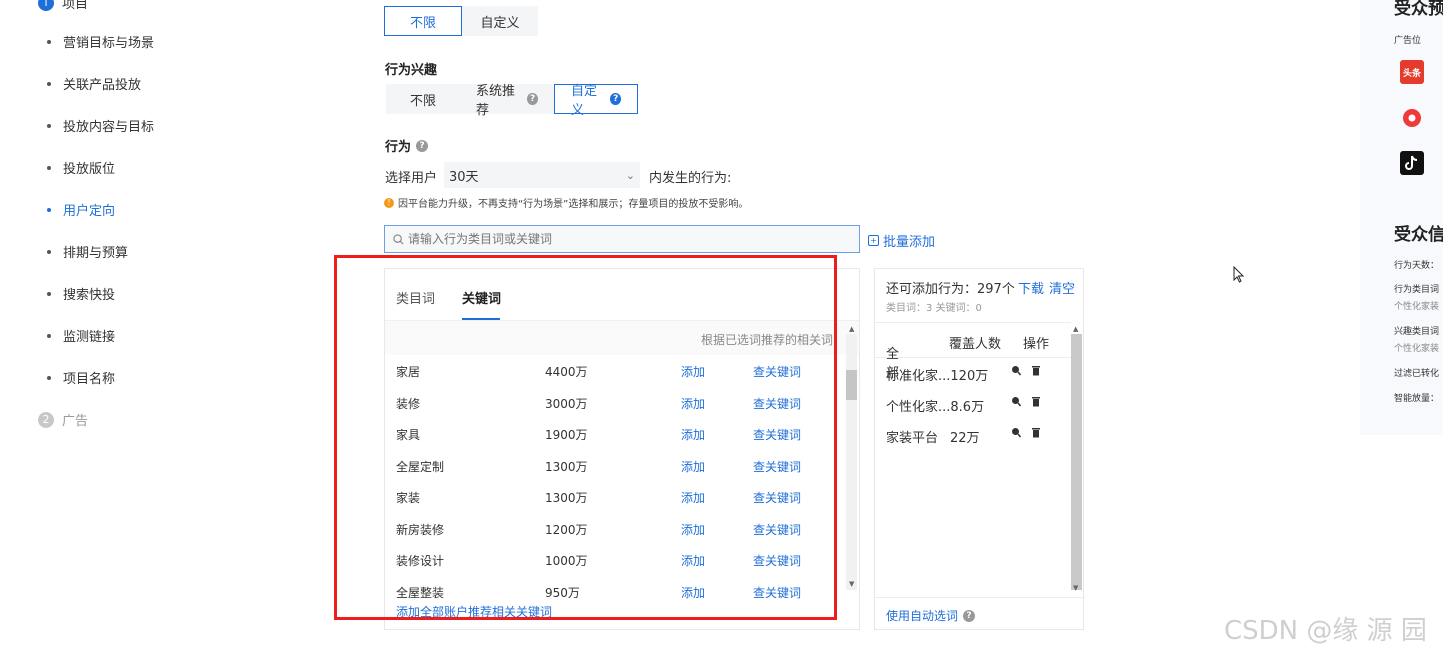  What do you see at coordinates (94, 83) in the screenshot?
I see `sidebar-item-linked-product: 关联产品投放` at bounding box center [94, 83].